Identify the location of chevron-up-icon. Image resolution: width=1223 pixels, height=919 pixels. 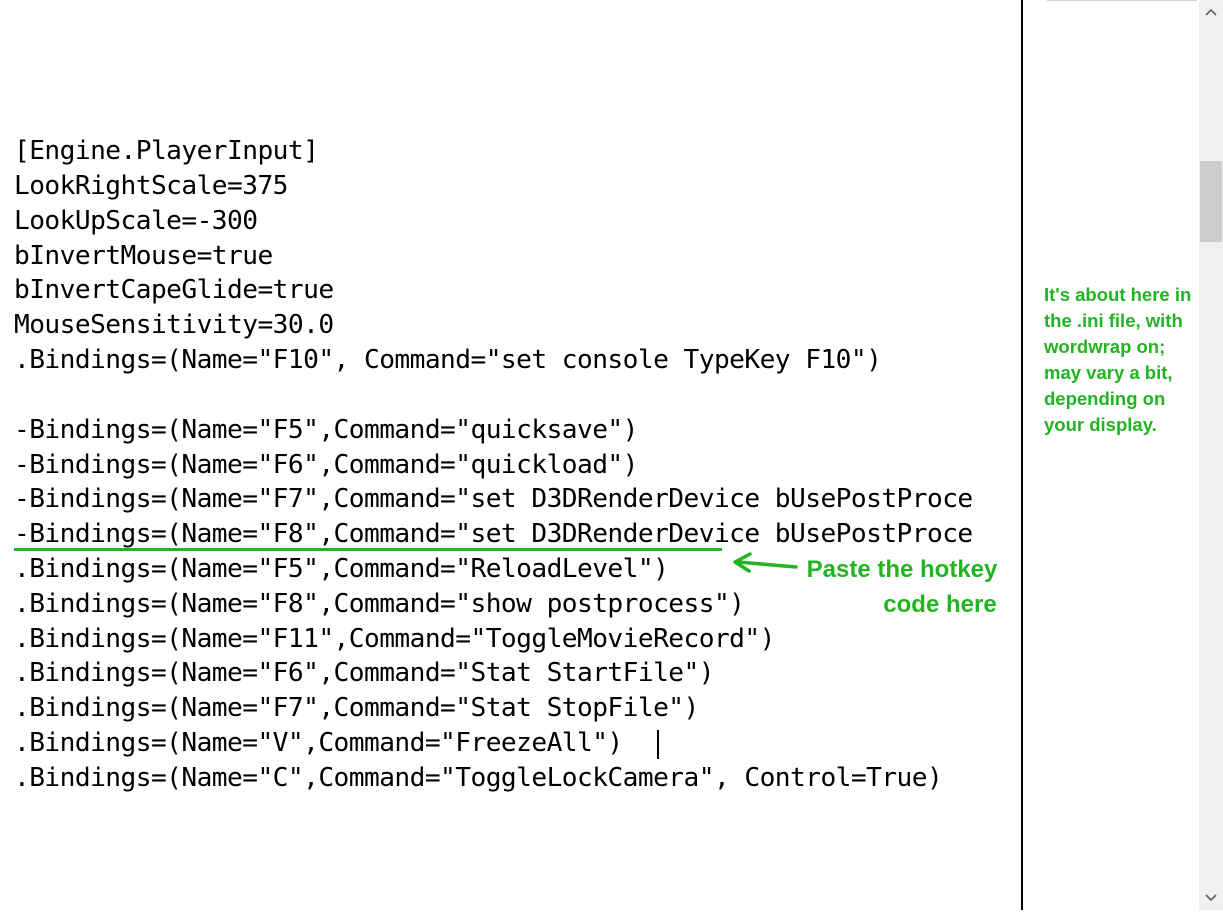
(1211, 12).